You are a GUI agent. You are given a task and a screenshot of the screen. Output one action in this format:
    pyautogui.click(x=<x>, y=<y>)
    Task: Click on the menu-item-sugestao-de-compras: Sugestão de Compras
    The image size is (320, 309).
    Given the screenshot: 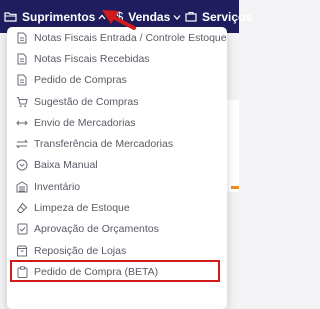 What is the action you would take?
    pyautogui.click(x=117, y=101)
    